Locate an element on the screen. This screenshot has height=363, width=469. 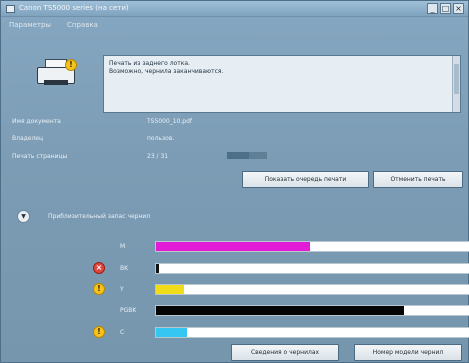
ink-section-title: Приблизительный запас чернил is located at coordinates (99, 216).